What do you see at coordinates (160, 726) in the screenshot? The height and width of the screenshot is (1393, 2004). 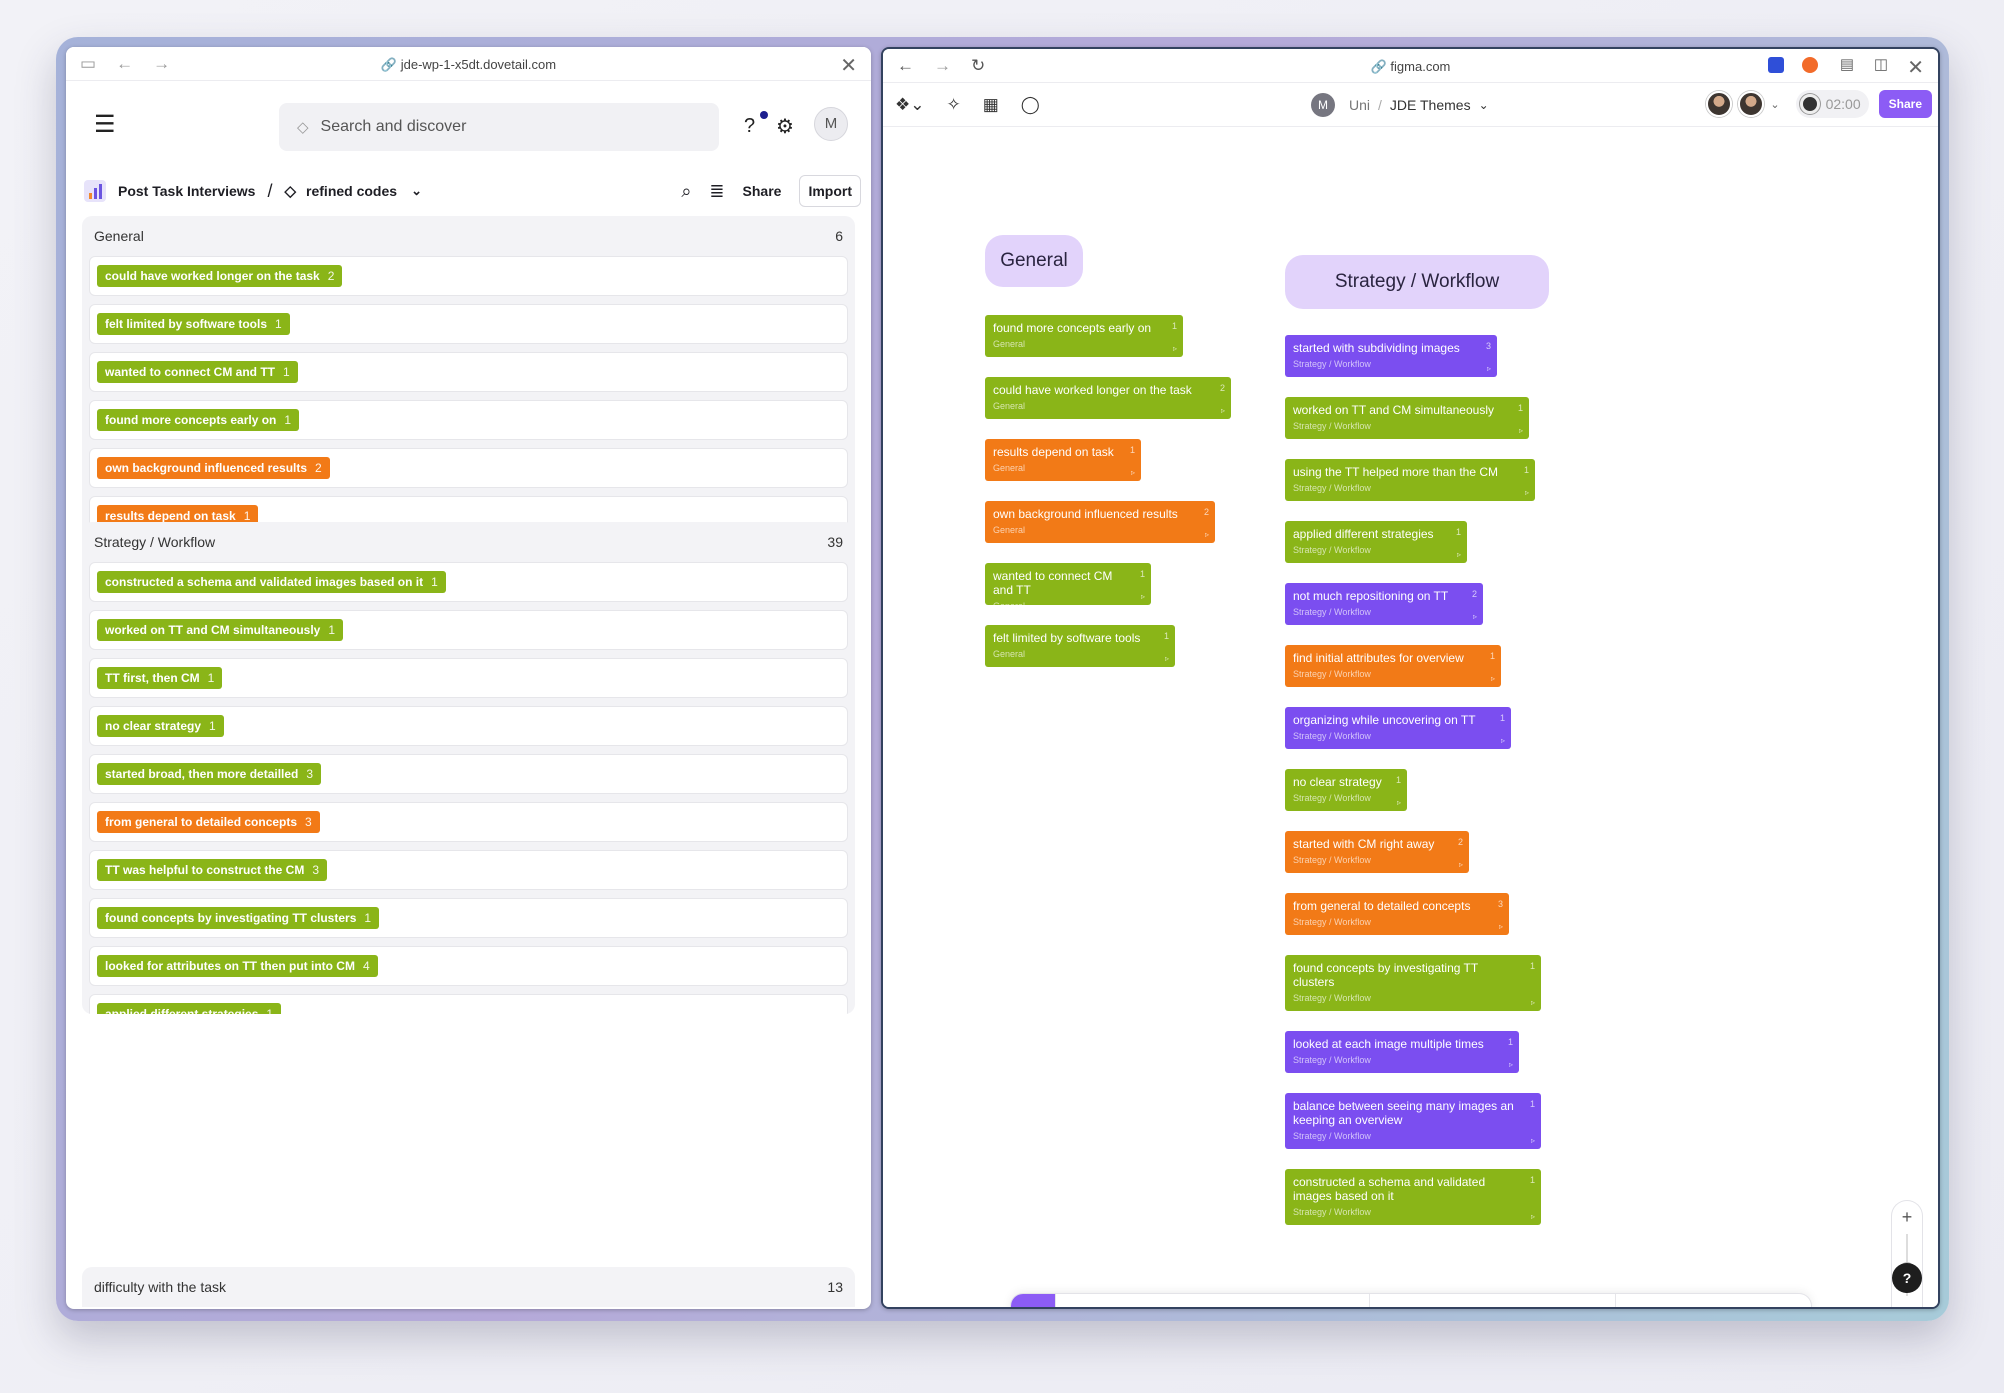 I see `tag-chip: no clear strategy 1` at bounding box center [160, 726].